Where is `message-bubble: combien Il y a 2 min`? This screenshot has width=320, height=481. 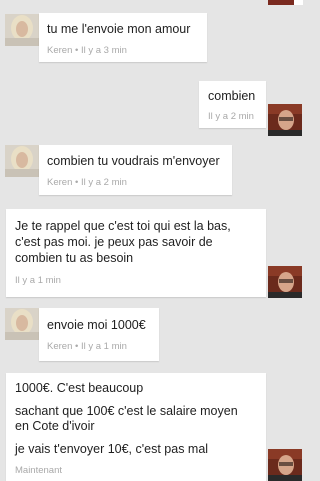 message-bubble: combien Il y a 2 min is located at coordinates (232, 104).